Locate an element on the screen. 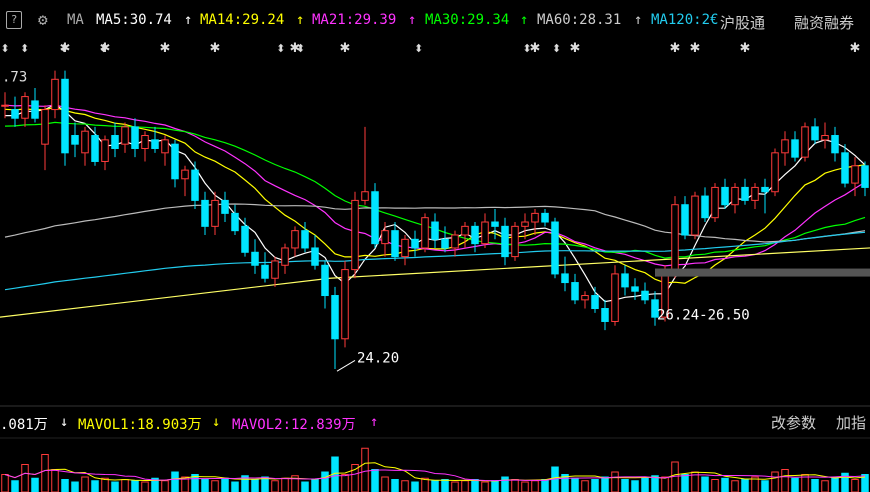 The image size is (870, 492). ma5-arrow-icon: ↑ is located at coordinates (188, 20).